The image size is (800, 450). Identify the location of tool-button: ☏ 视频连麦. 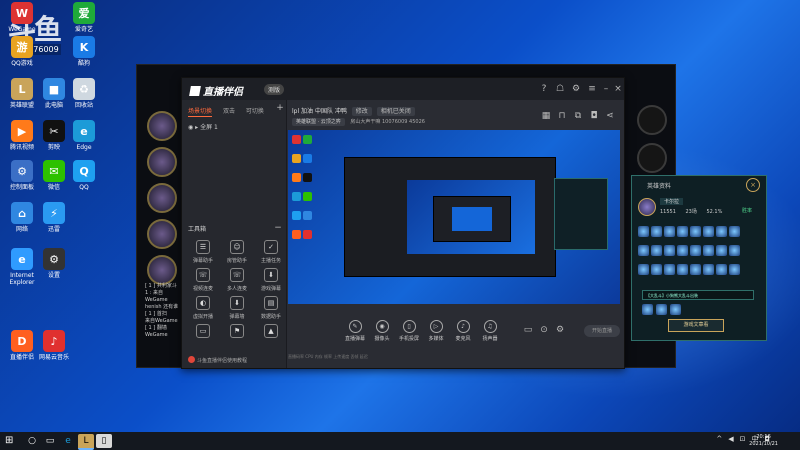
(203, 280).